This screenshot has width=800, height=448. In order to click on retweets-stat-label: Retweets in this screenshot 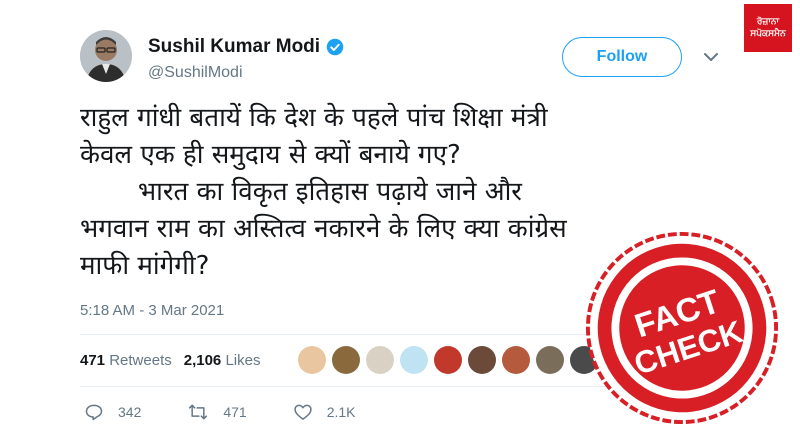, I will do `click(140, 360)`.